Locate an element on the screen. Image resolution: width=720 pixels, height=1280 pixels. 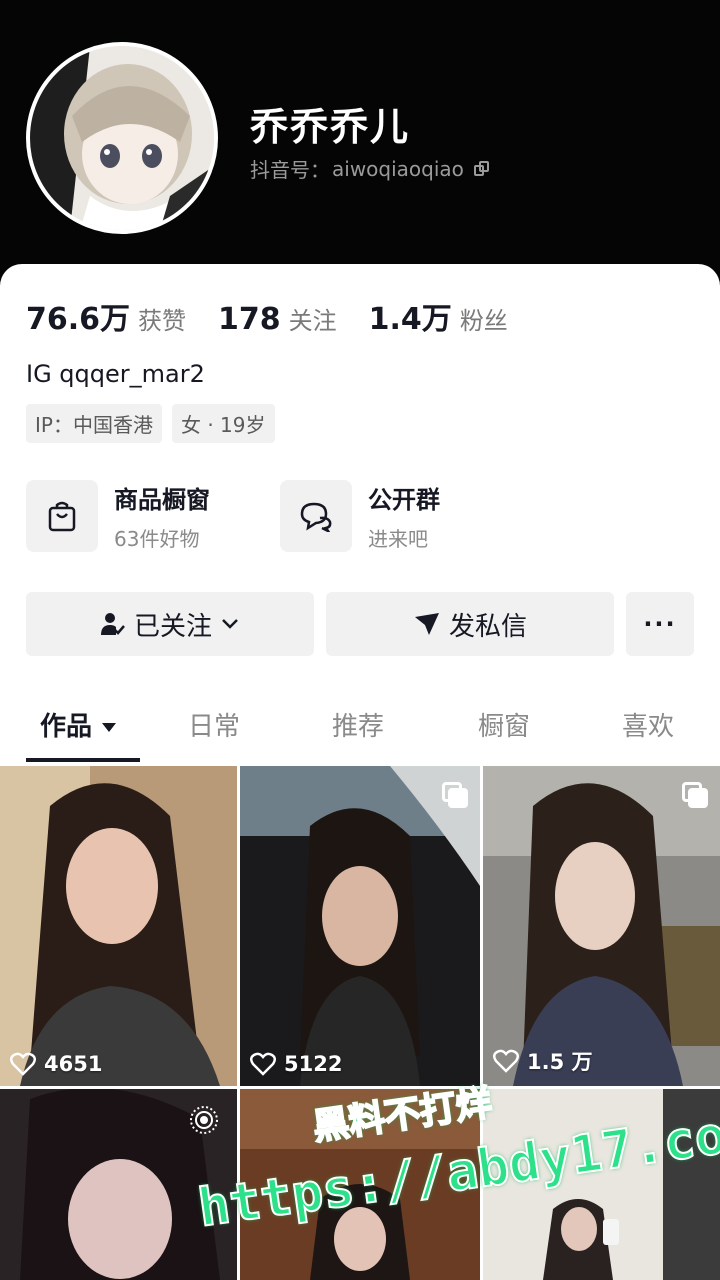
caret-down-icon is located at coordinates (109, 727).